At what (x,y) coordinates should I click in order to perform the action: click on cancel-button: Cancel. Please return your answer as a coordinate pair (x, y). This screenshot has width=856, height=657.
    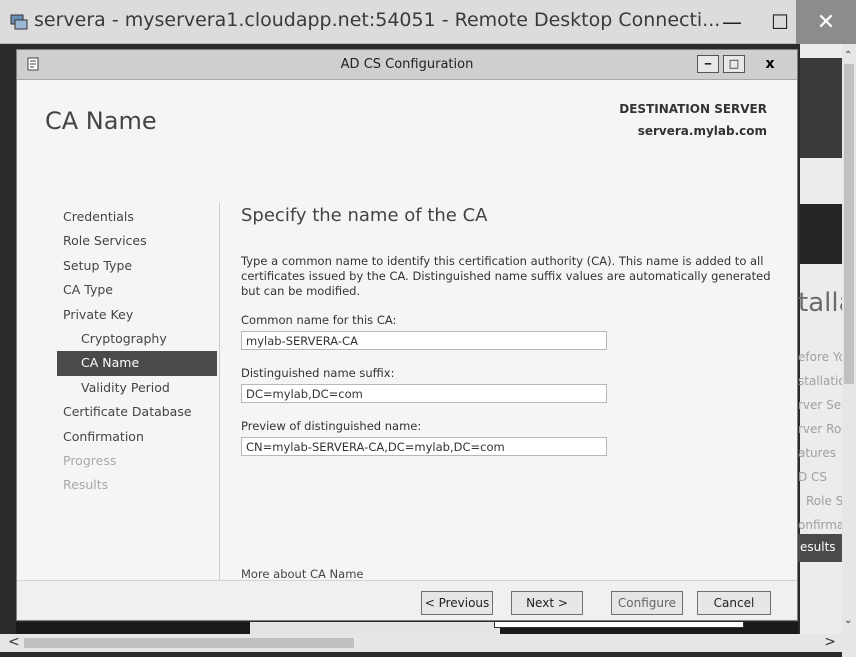
    Looking at the image, I should click on (734, 603).